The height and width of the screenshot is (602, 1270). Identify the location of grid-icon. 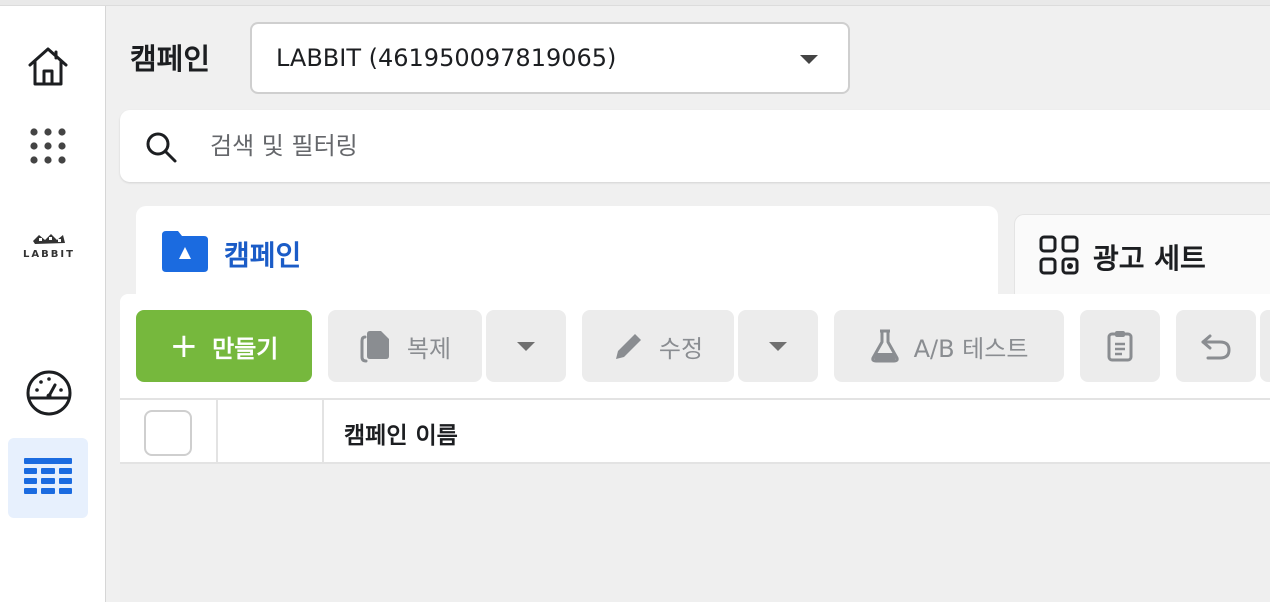
(1059, 255).